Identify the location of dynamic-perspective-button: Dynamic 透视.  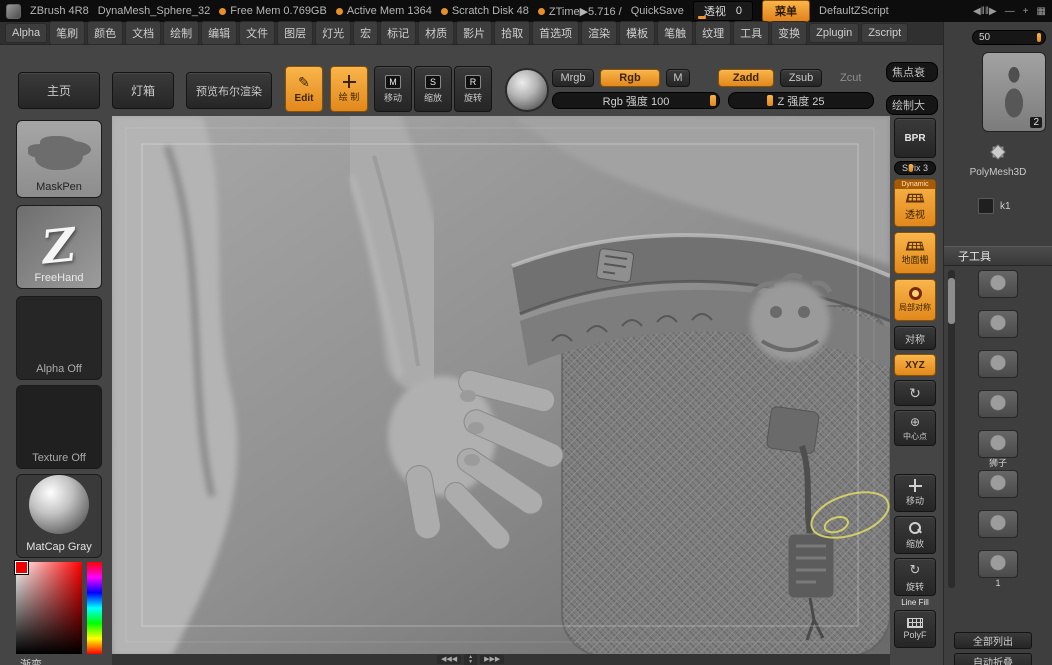
(915, 203).